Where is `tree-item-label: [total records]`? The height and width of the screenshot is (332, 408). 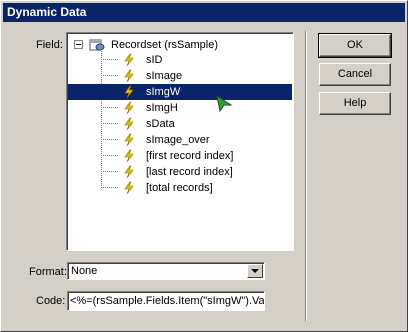 tree-item-label: [total records] is located at coordinates (179, 188).